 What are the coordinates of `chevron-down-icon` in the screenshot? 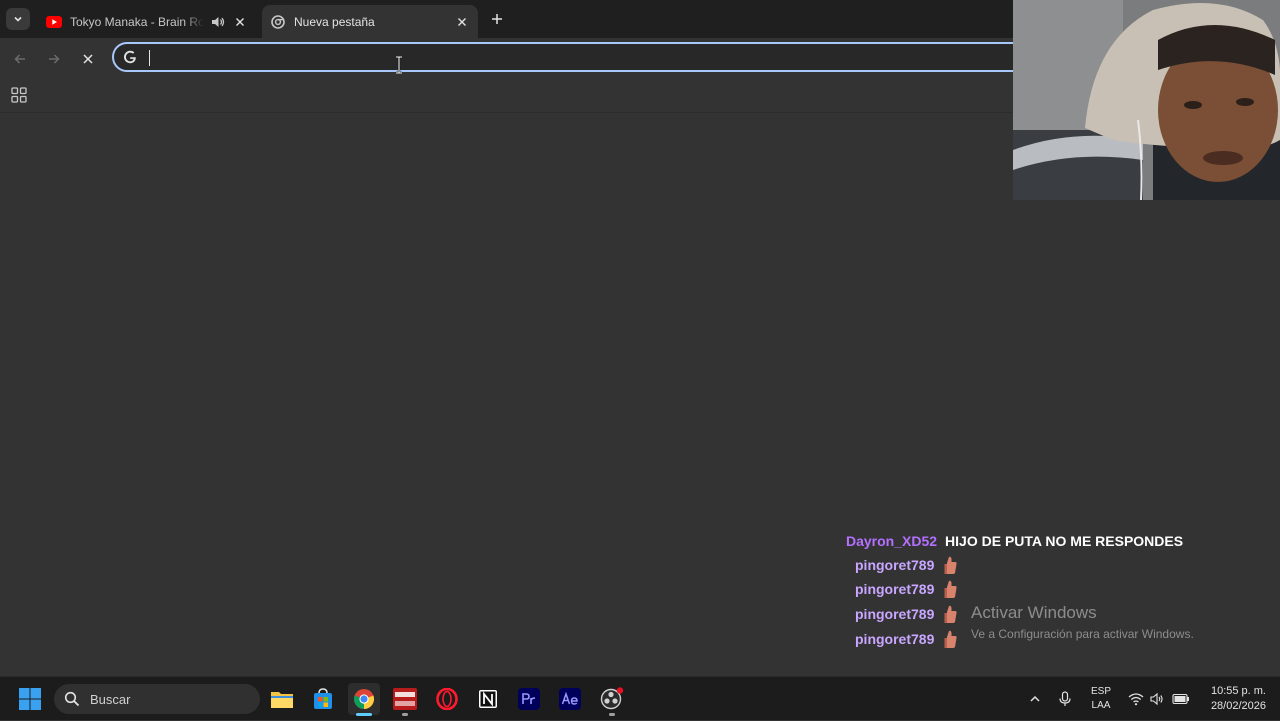 It's located at (18, 19).